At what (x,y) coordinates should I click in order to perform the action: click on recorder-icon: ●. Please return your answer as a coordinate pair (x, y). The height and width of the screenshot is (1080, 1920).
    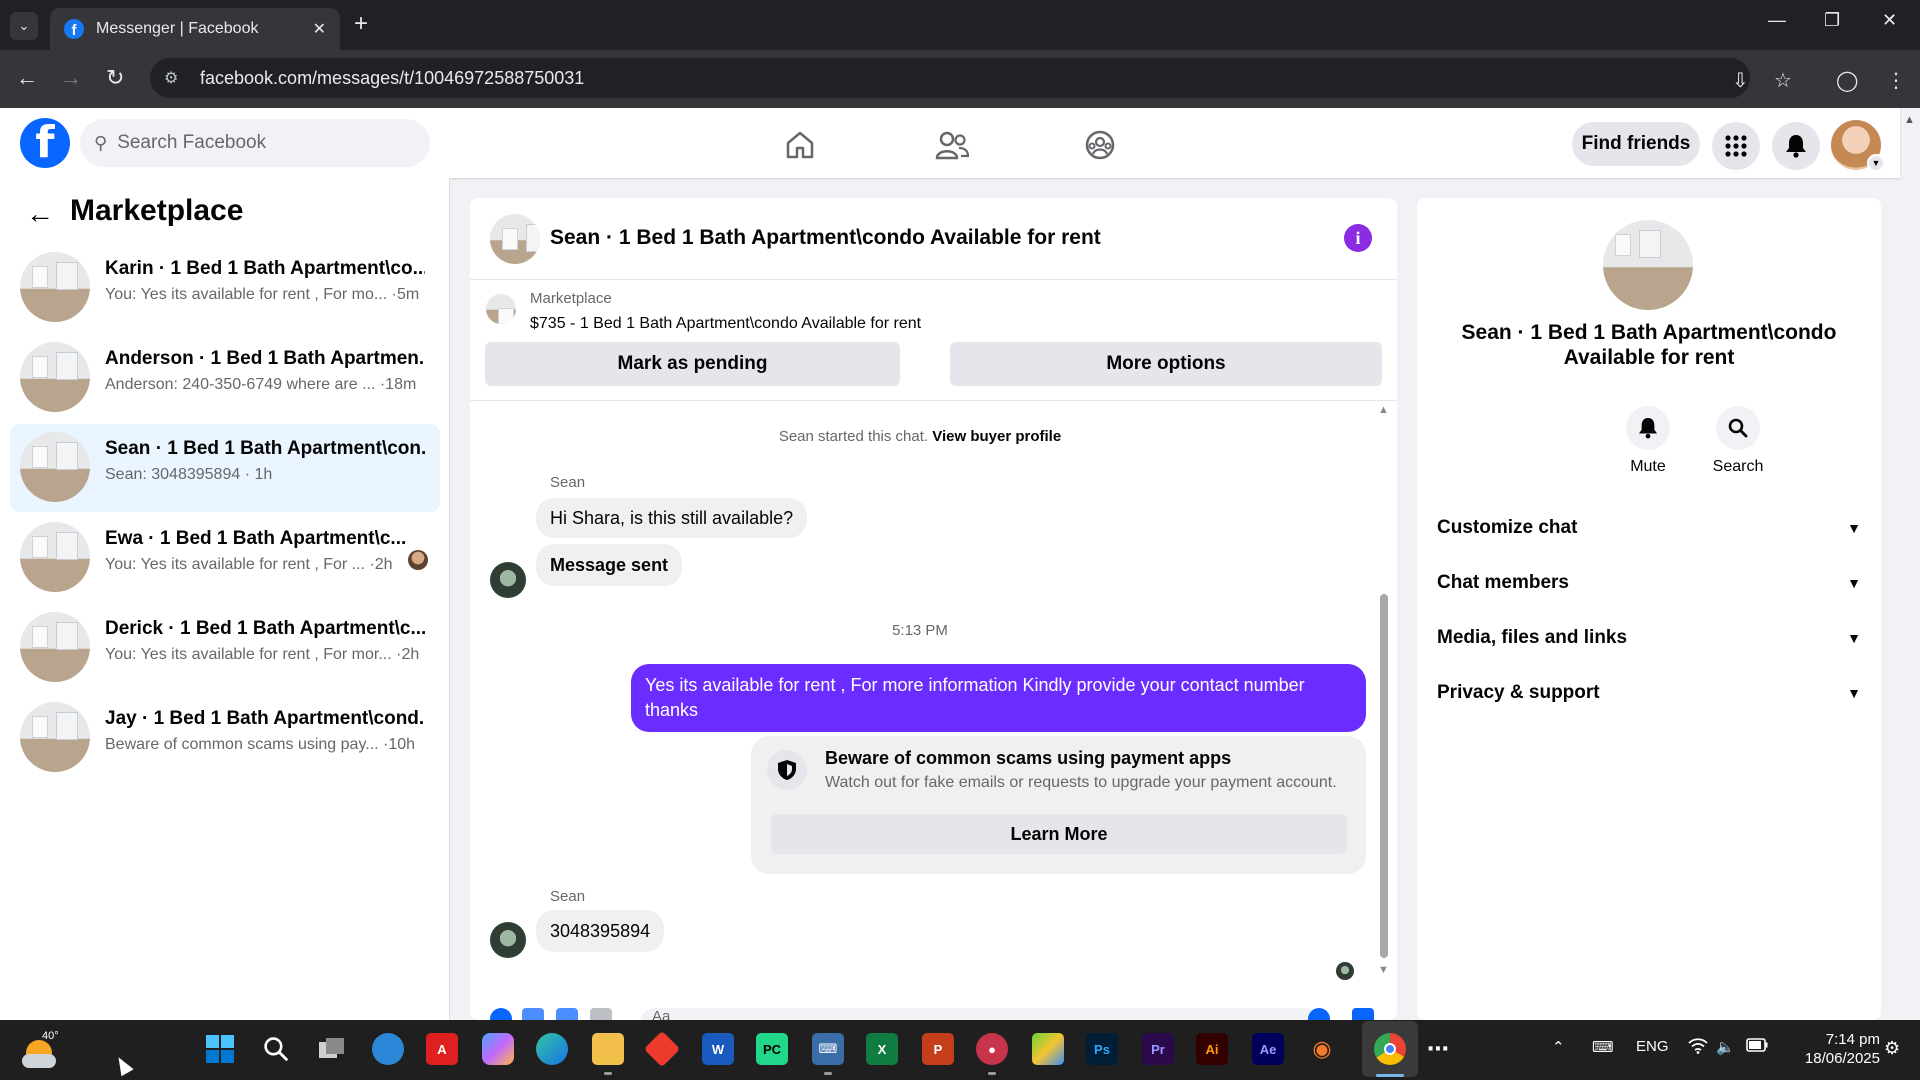
    Looking at the image, I should click on (992, 1049).